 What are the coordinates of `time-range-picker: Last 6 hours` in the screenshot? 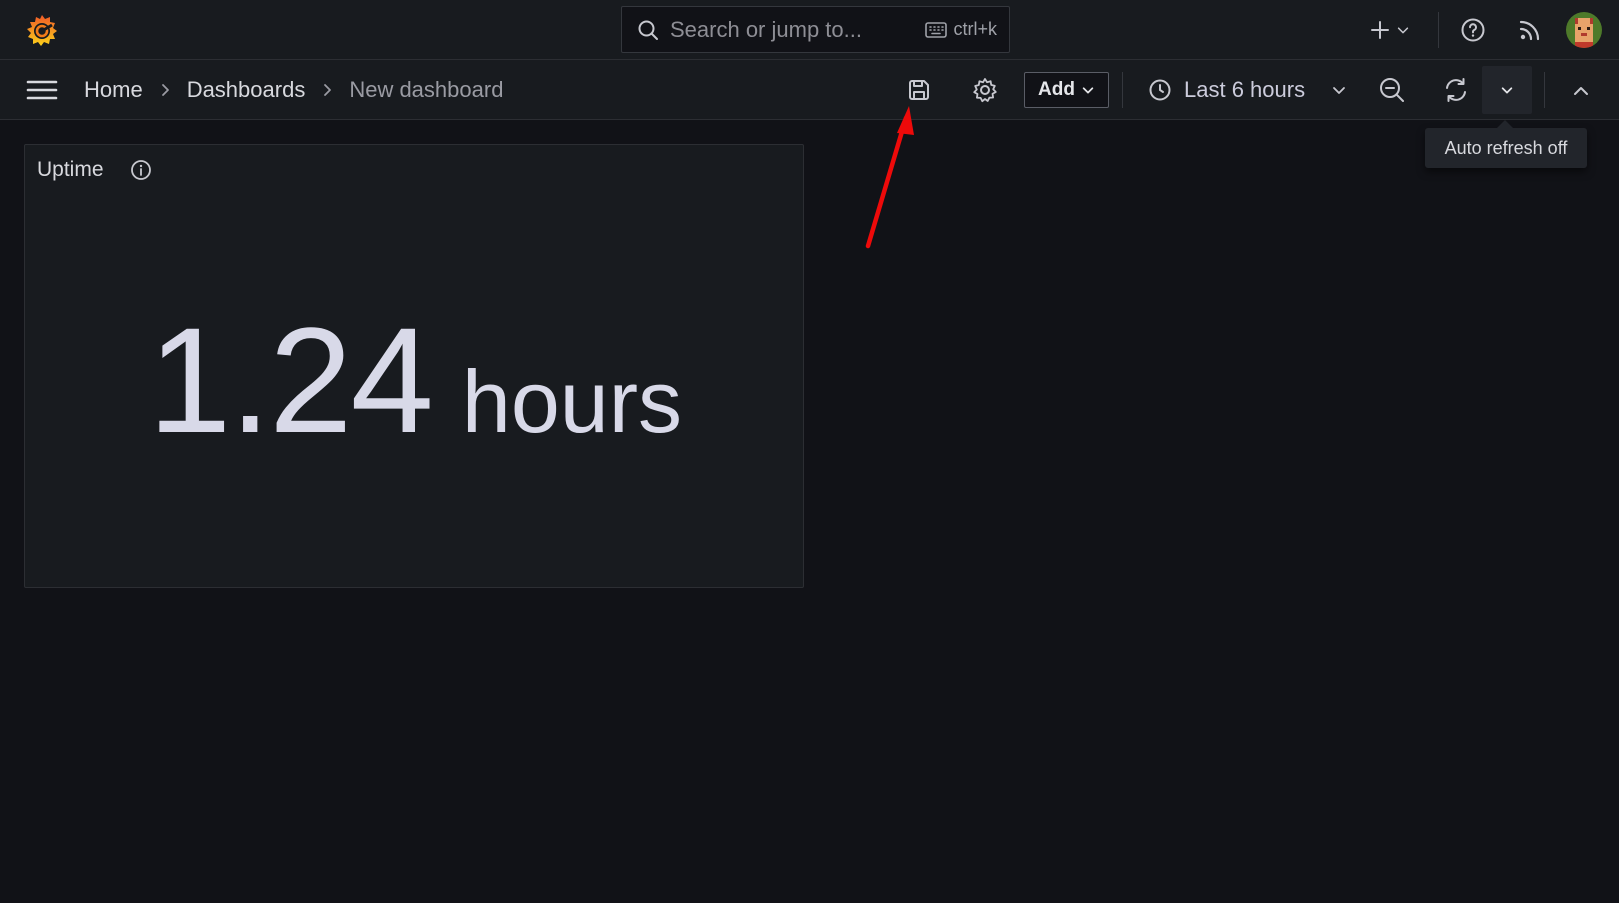 It's located at (1247, 90).